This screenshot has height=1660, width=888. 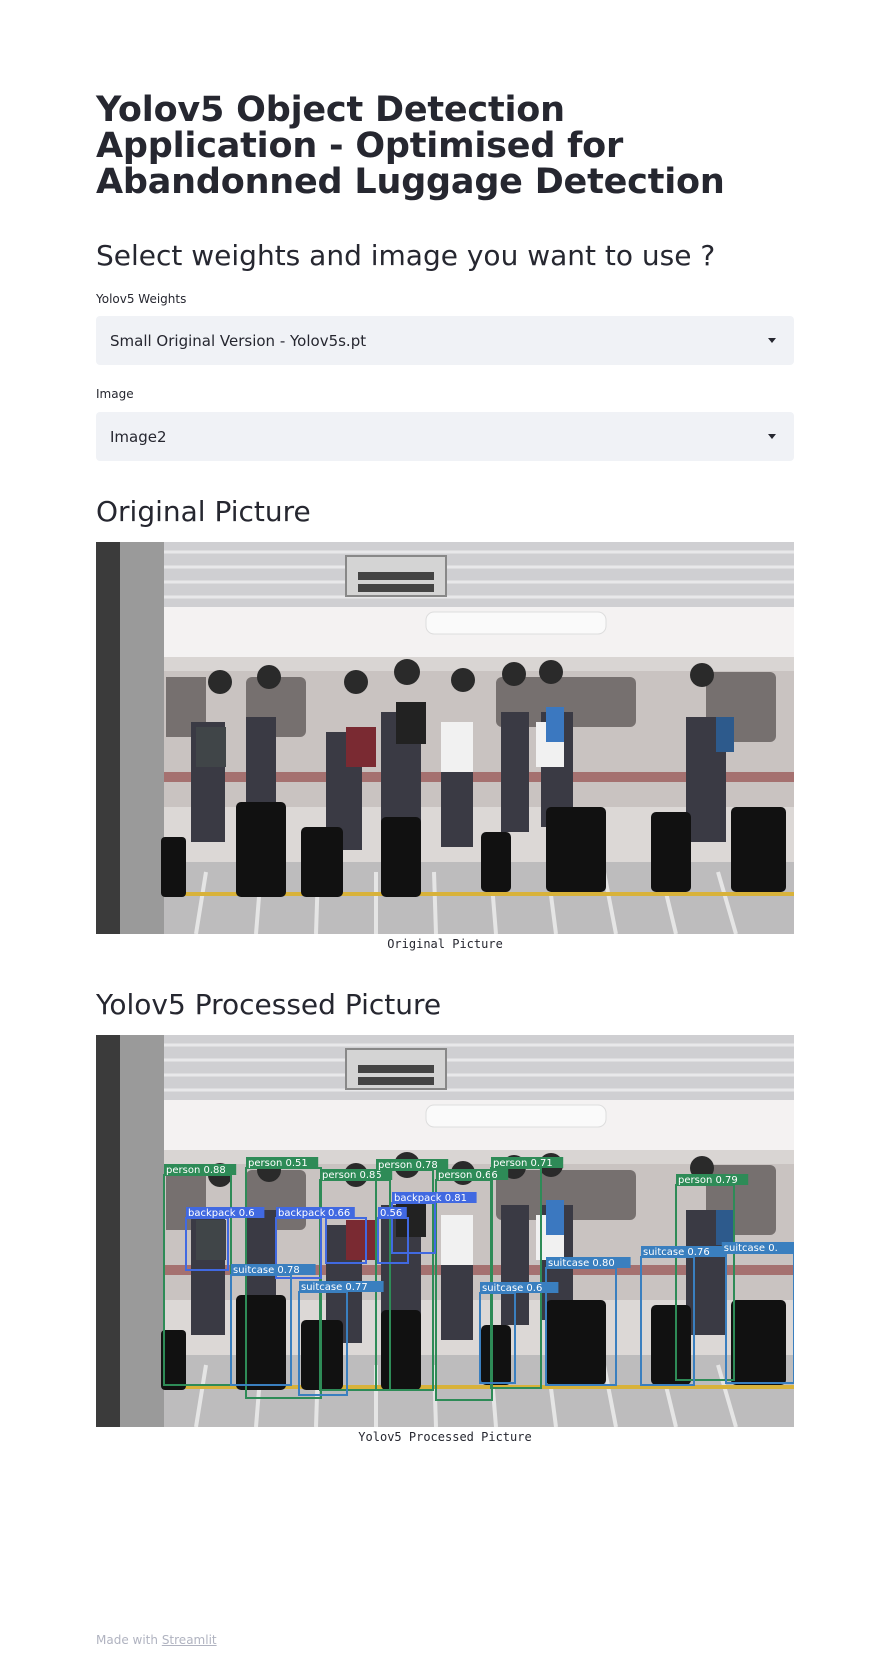 What do you see at coordinates (445, 944) in the screenshot?
I see `original-picture-caption: Original Picture` at bounding box center [445, 944].